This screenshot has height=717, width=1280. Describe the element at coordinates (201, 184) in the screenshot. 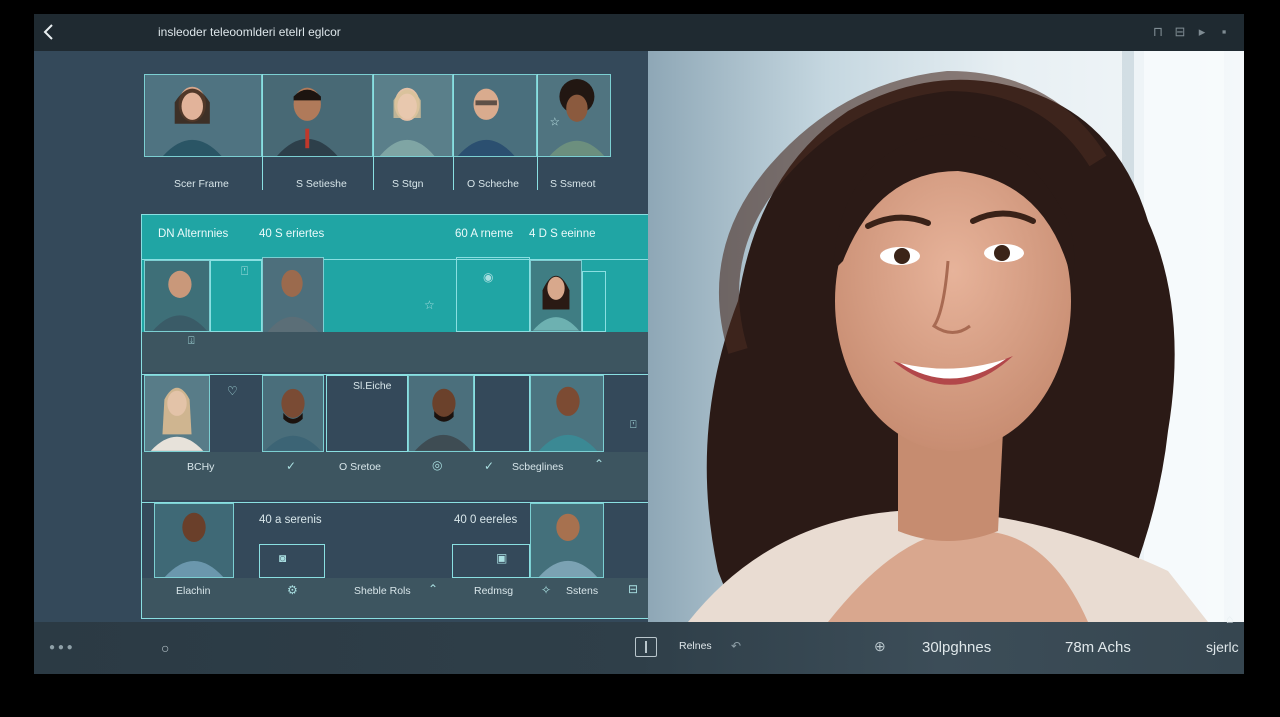

I see `participant-name: Scer Frame` at that location.